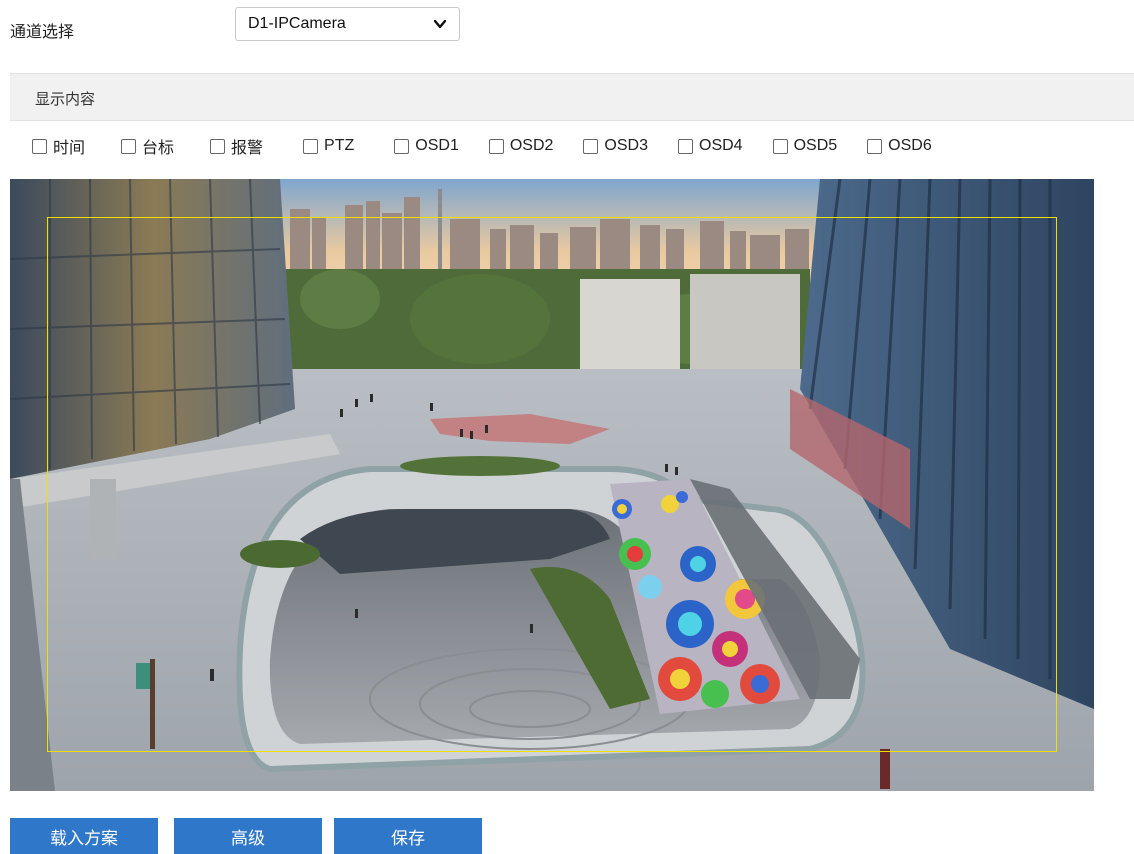  I want to click on checkbox-time: 时间, so click(58, 146).